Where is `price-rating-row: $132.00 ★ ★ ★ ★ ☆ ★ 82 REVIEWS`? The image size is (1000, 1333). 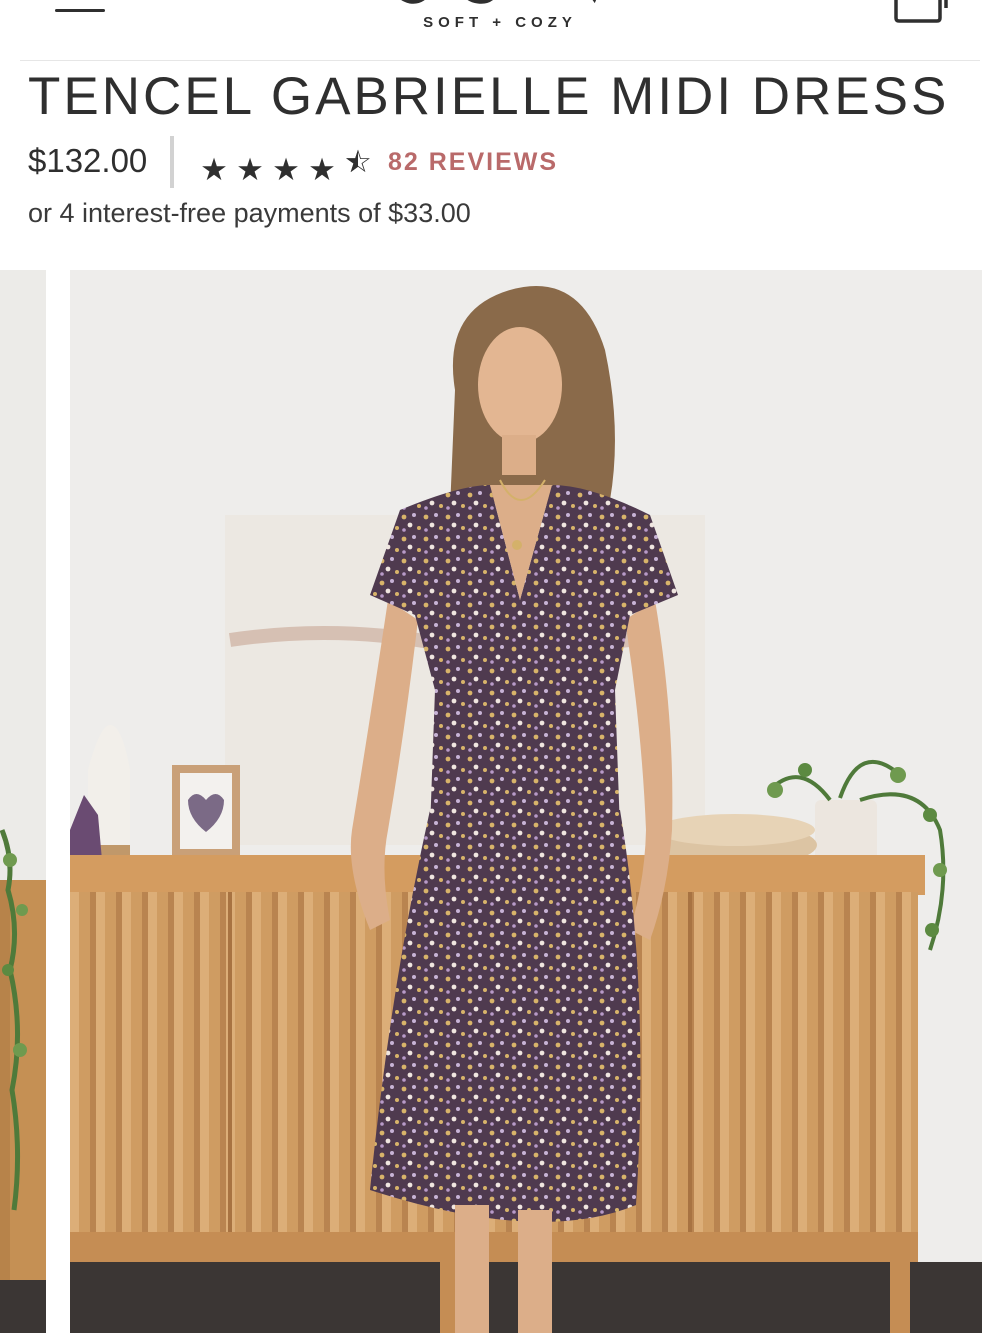 price-rating-row: $132.00 ★ ★ ★ ★ ☆ ★ 82 REVIEWS is located at coordinates (378, 162).